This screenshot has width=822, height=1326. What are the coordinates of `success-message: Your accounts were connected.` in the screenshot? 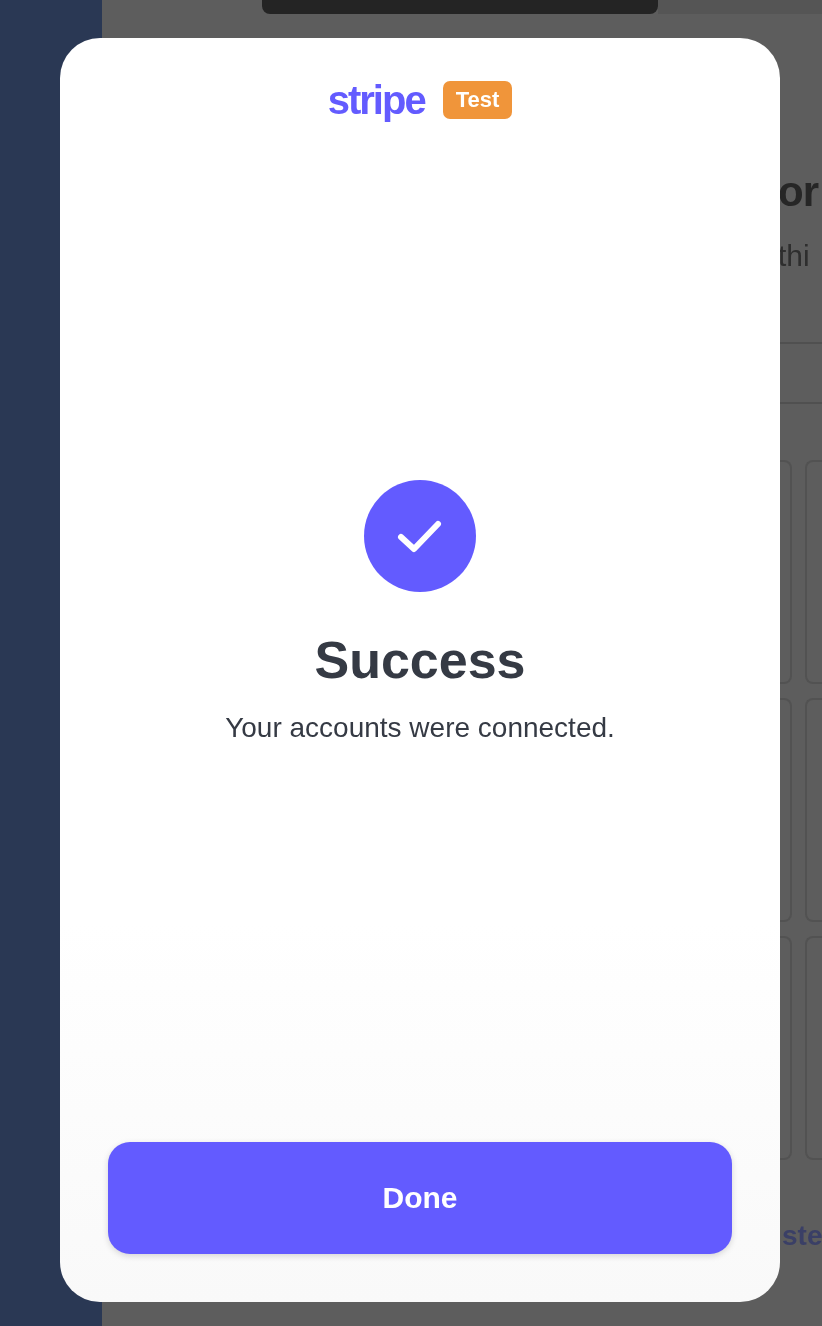 It's located at (420, 728).